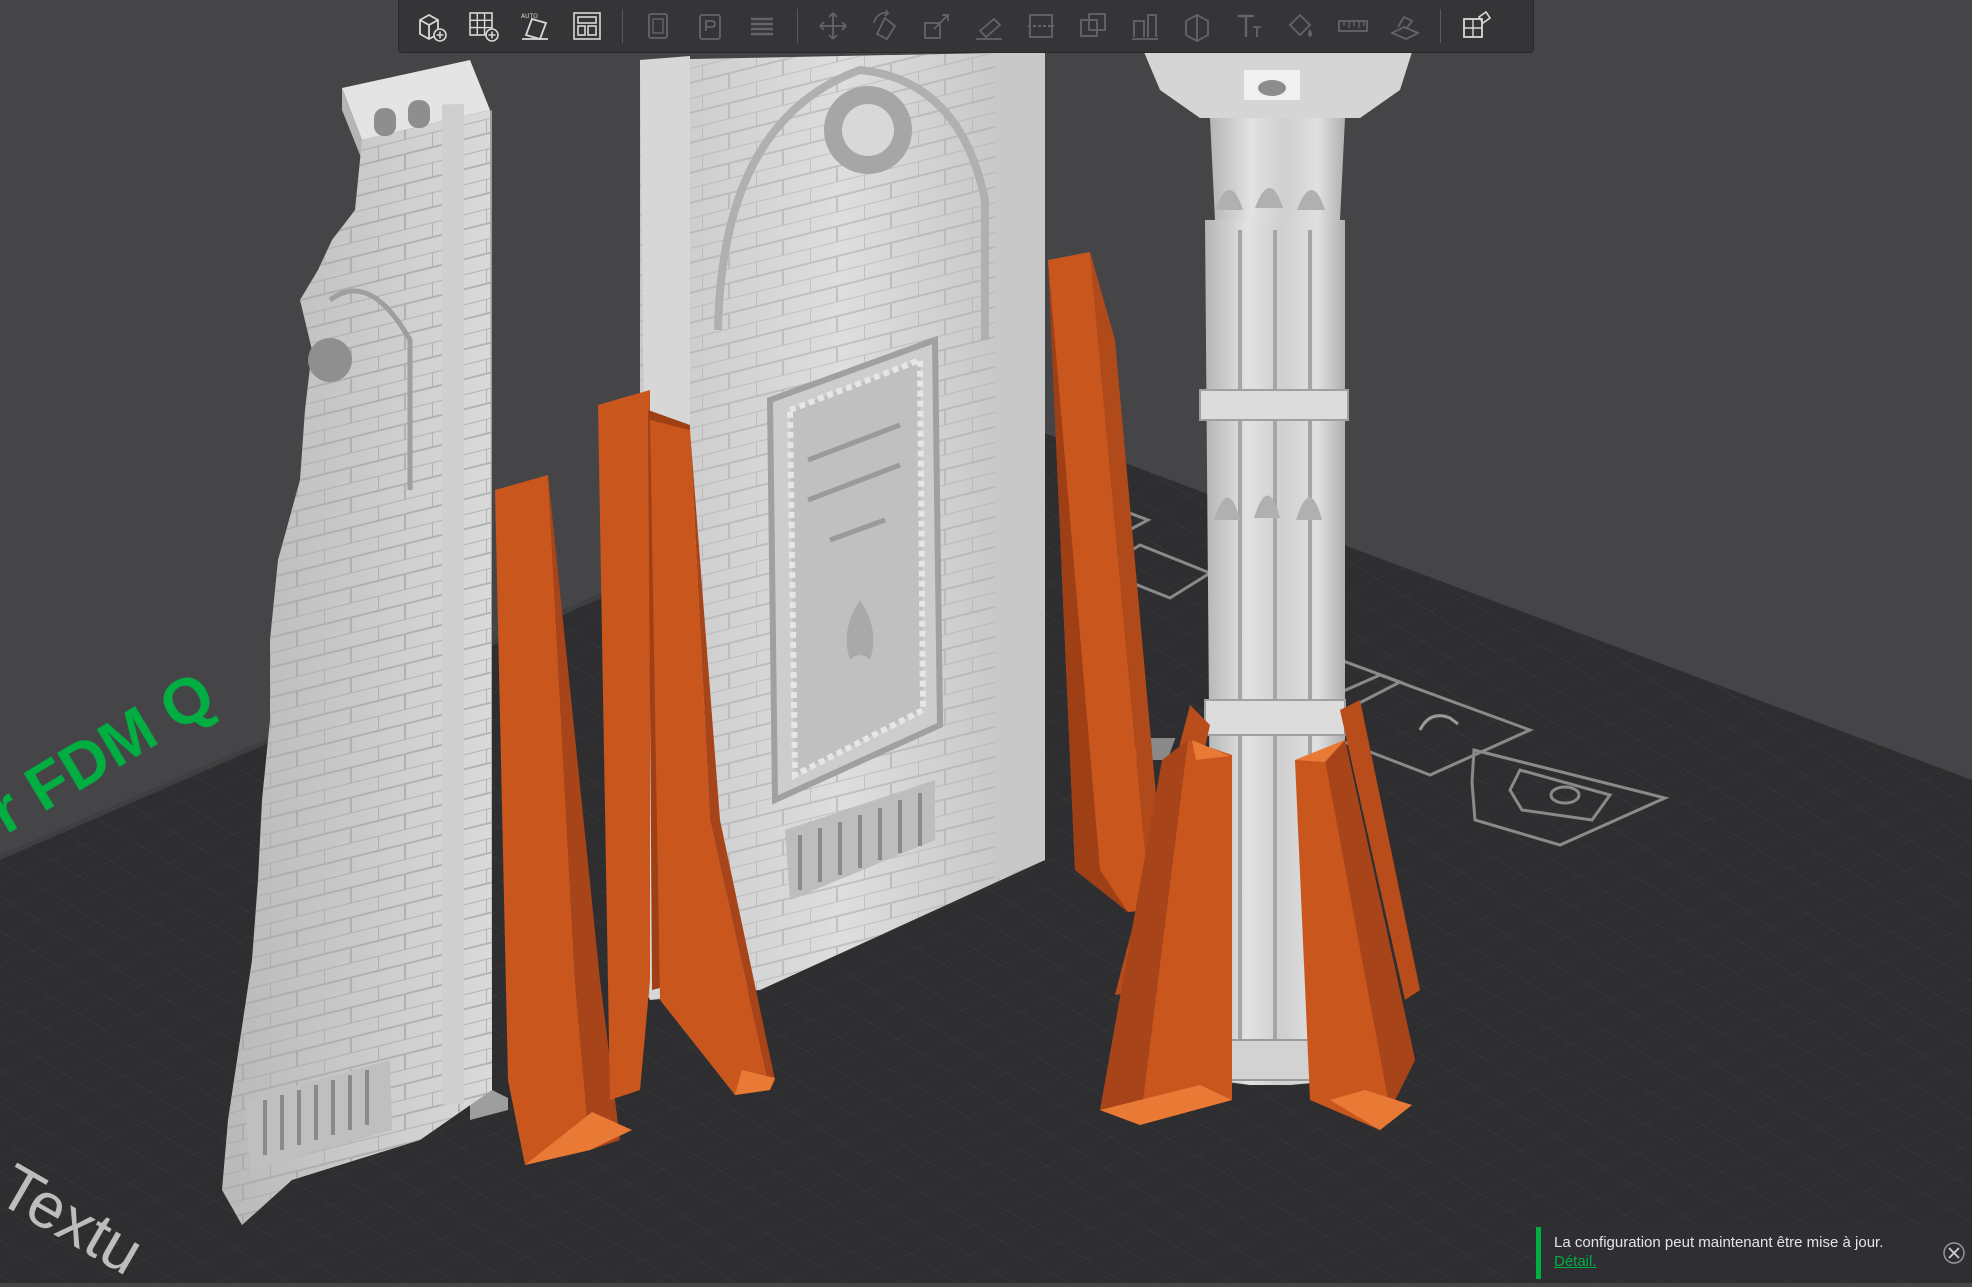  Describe the element at coordinates (535, 26) in the screenshot. I see `auto-orient-icon: AUTO` at that location.